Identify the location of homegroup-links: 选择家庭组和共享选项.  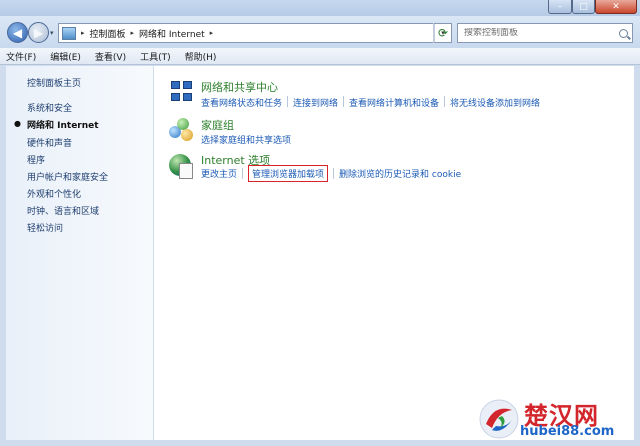
(246, 139).